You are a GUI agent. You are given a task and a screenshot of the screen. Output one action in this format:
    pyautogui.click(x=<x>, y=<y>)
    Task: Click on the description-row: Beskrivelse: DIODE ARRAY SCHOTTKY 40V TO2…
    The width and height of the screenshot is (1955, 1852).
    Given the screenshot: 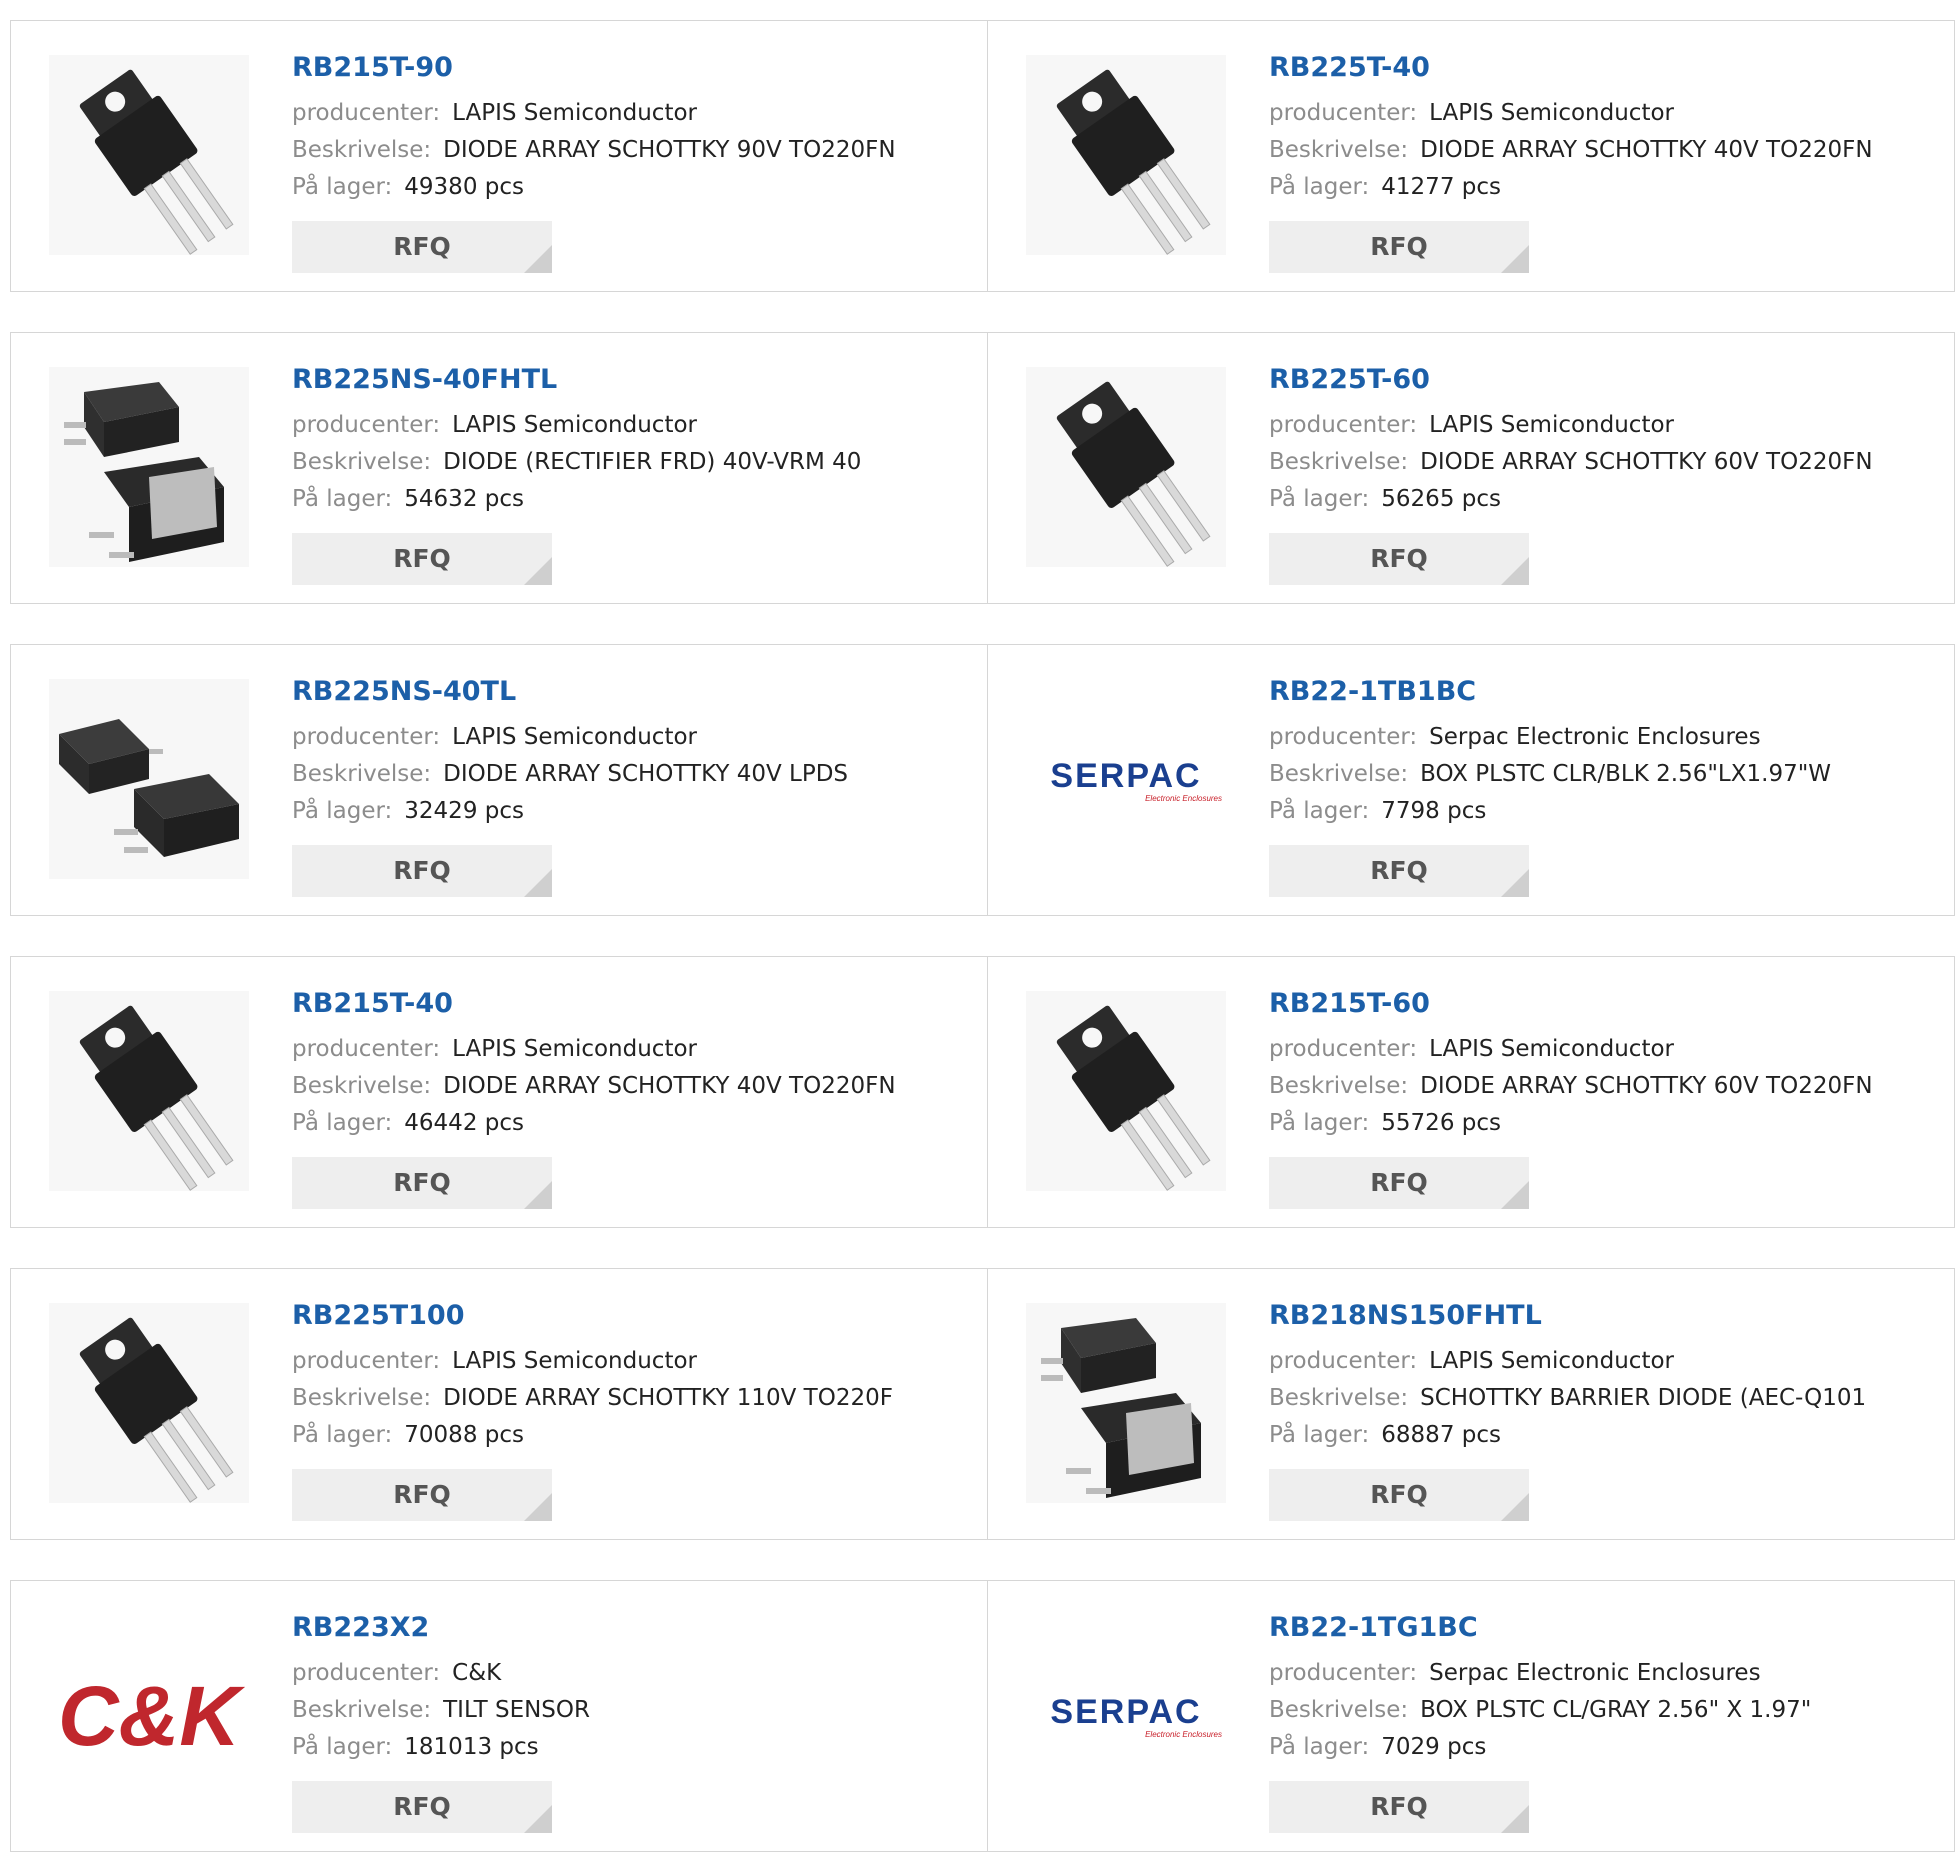 What is the action you would take?
    pyautogui.click(x=1571, y=150)
    